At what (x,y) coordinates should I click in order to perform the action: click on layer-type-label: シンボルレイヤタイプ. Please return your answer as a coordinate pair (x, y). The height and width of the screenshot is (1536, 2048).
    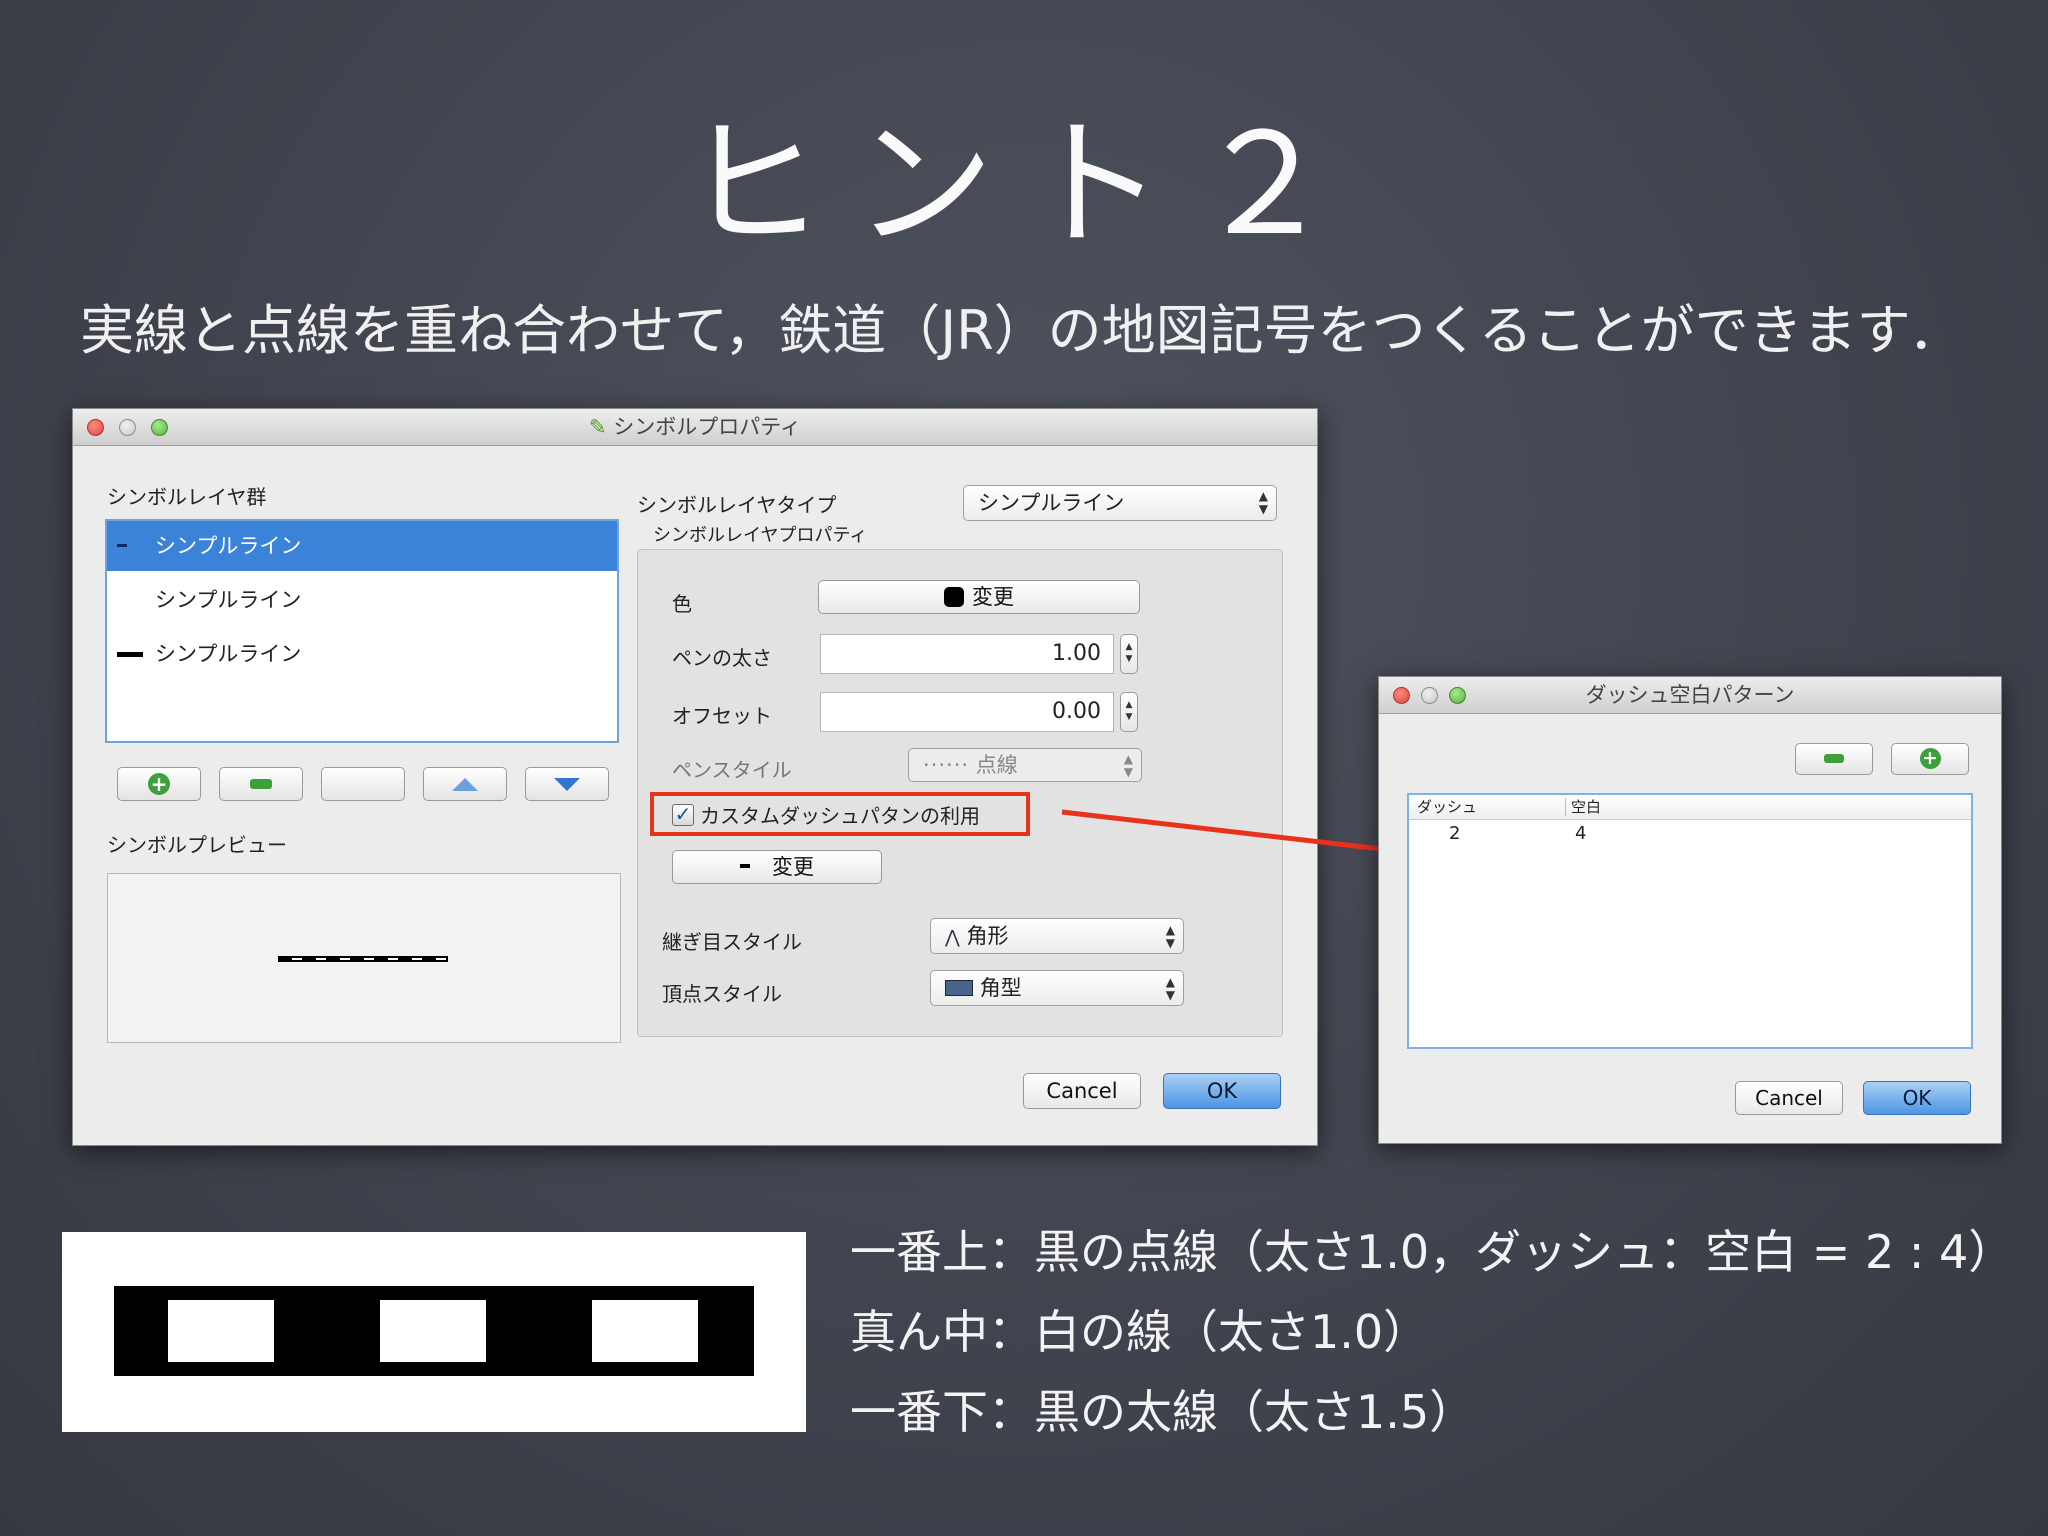
    Looking at the image, I should click on (737, 505).